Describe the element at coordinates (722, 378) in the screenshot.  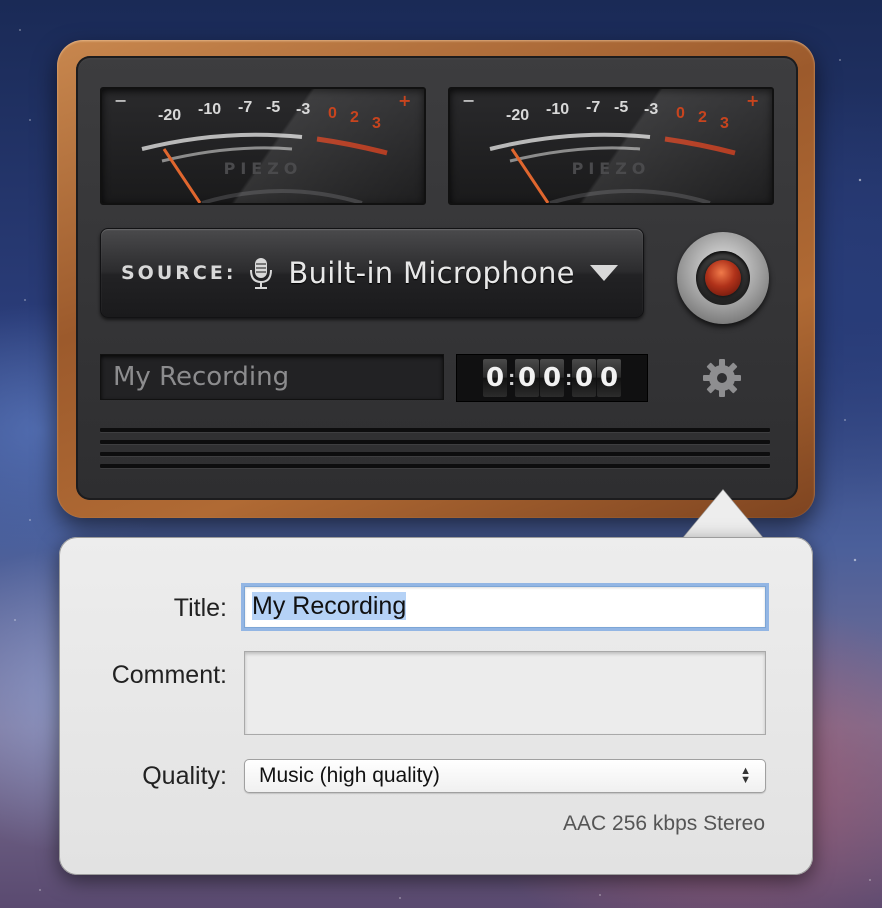
I see `gear-icon` at that location.